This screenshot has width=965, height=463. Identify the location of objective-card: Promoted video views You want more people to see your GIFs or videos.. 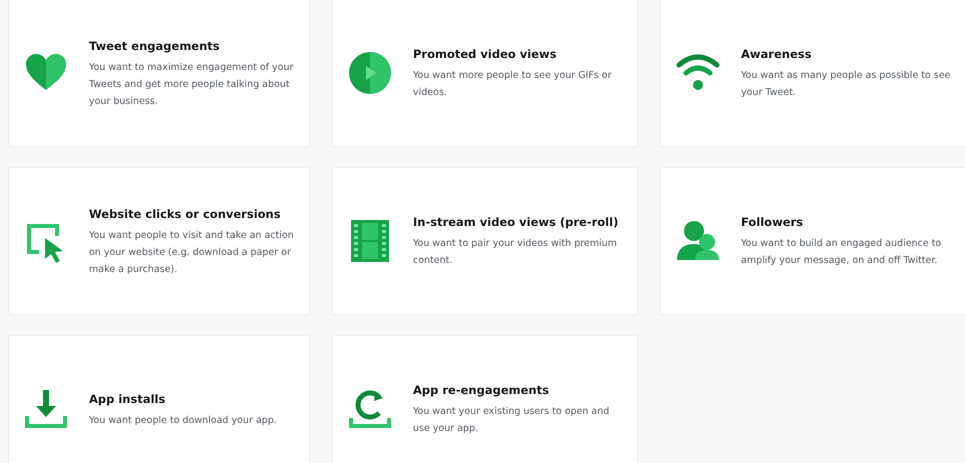
(485, 73).